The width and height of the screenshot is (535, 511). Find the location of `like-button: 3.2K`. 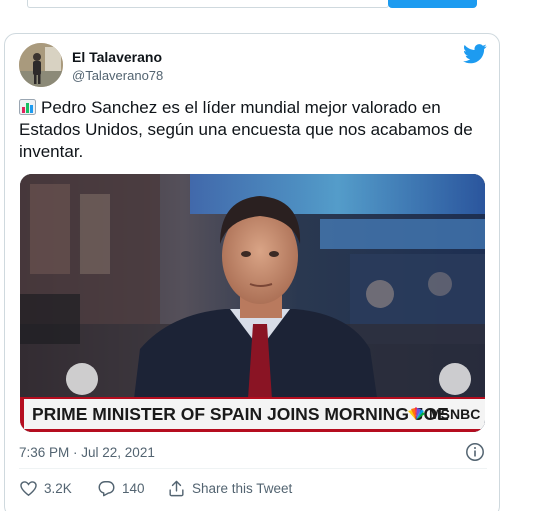

like-button: 3.2K is located at coordinates (45, 488).